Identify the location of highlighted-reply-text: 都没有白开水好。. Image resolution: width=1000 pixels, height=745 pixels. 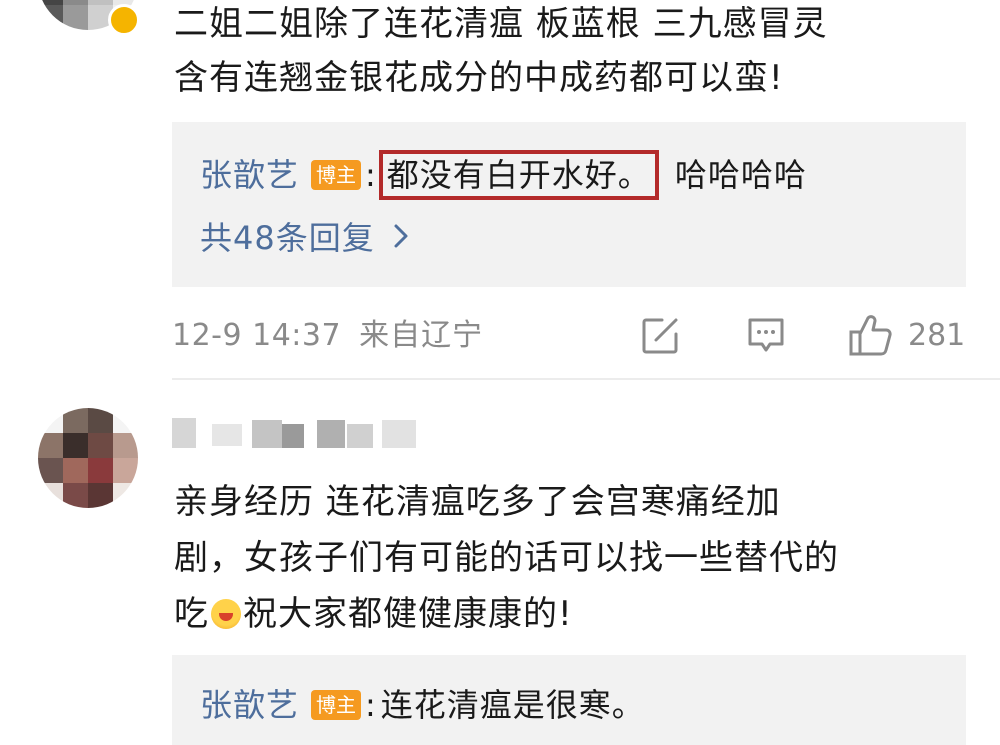
(518, 175).